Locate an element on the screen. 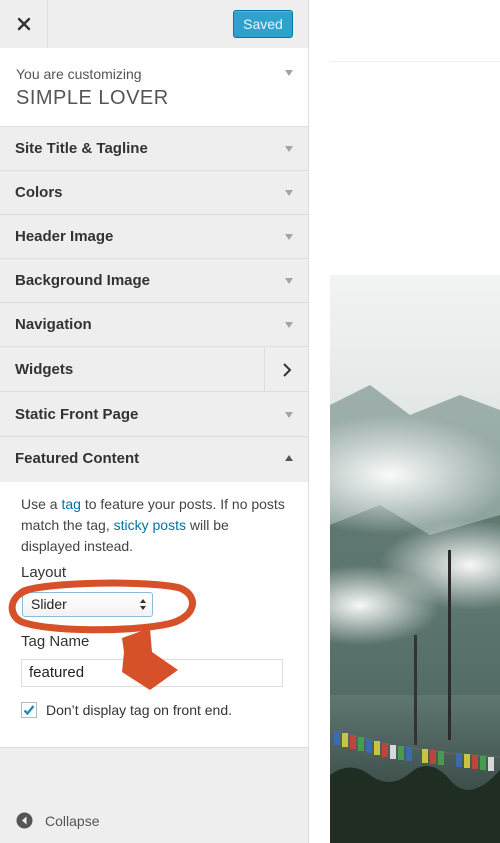  section-title: Navigation is located at coordinates (53, 324).